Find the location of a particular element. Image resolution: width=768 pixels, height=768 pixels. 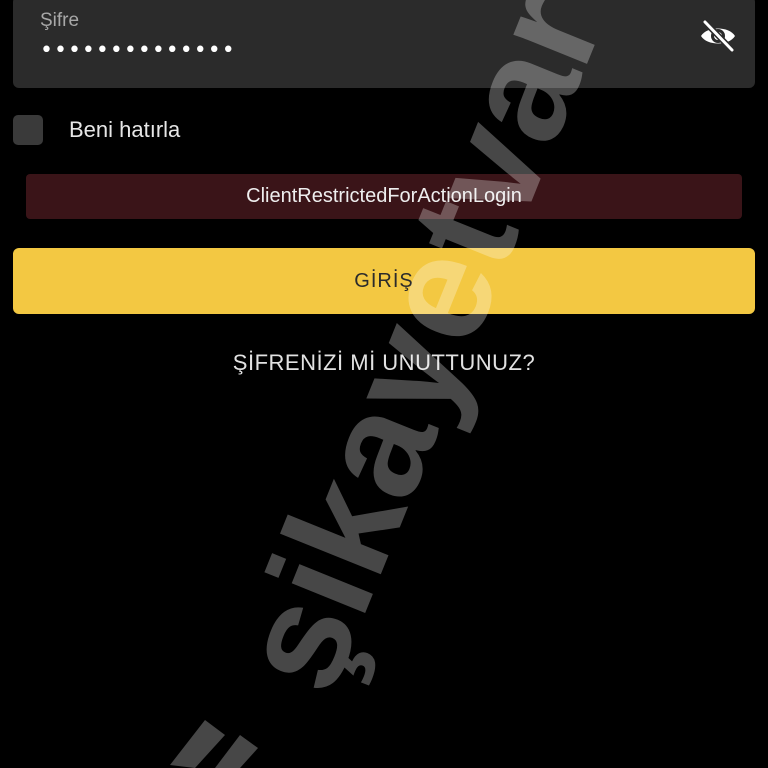

password-field: Şifre •••••••••••••• is located at coordinates (384, 44).